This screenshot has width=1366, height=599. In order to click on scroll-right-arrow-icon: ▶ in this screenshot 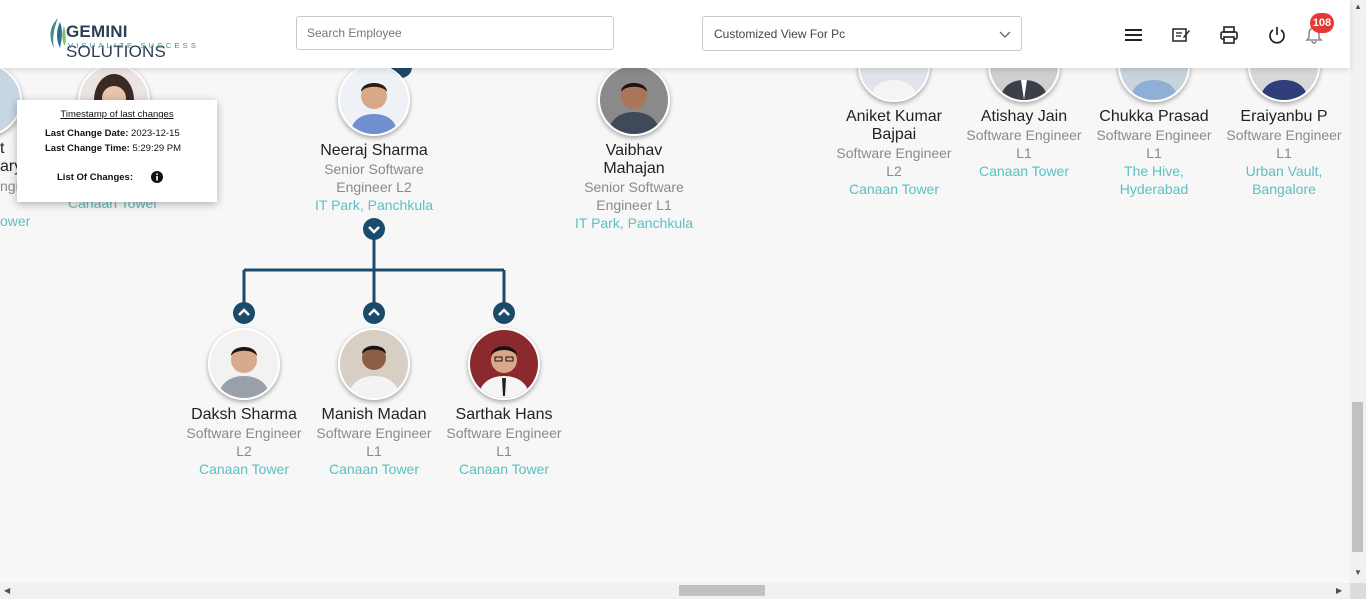, I will do `click(1339, 590)`.